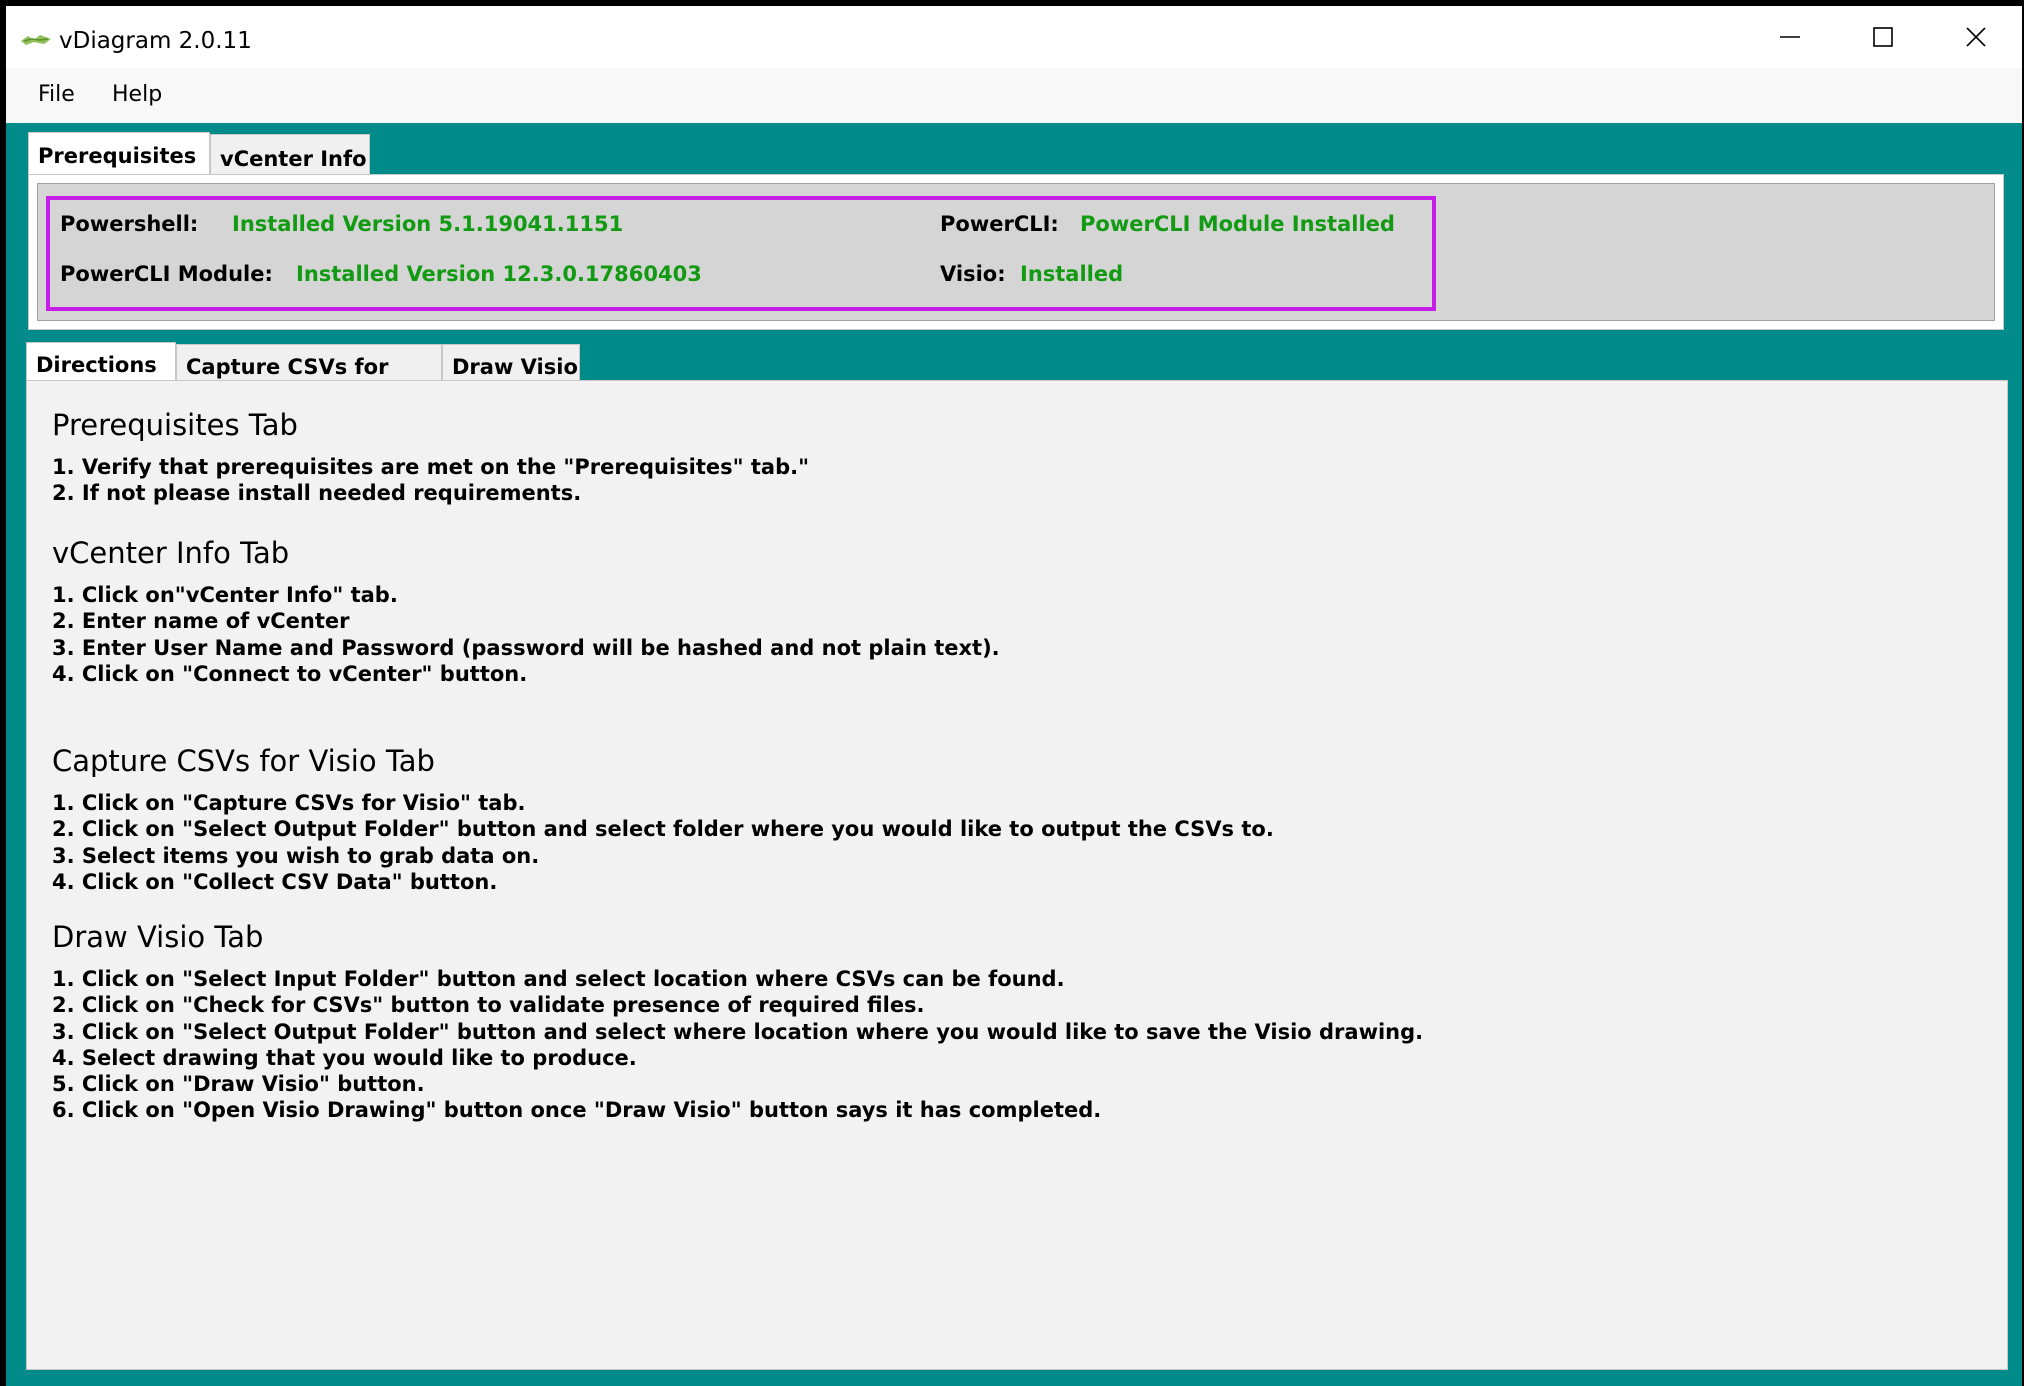 The width and height of the screenshot is (2024, 1386). Describe the element at coordinates (36, 40) in the screenshot. I see `app-logo-icon` at that location.